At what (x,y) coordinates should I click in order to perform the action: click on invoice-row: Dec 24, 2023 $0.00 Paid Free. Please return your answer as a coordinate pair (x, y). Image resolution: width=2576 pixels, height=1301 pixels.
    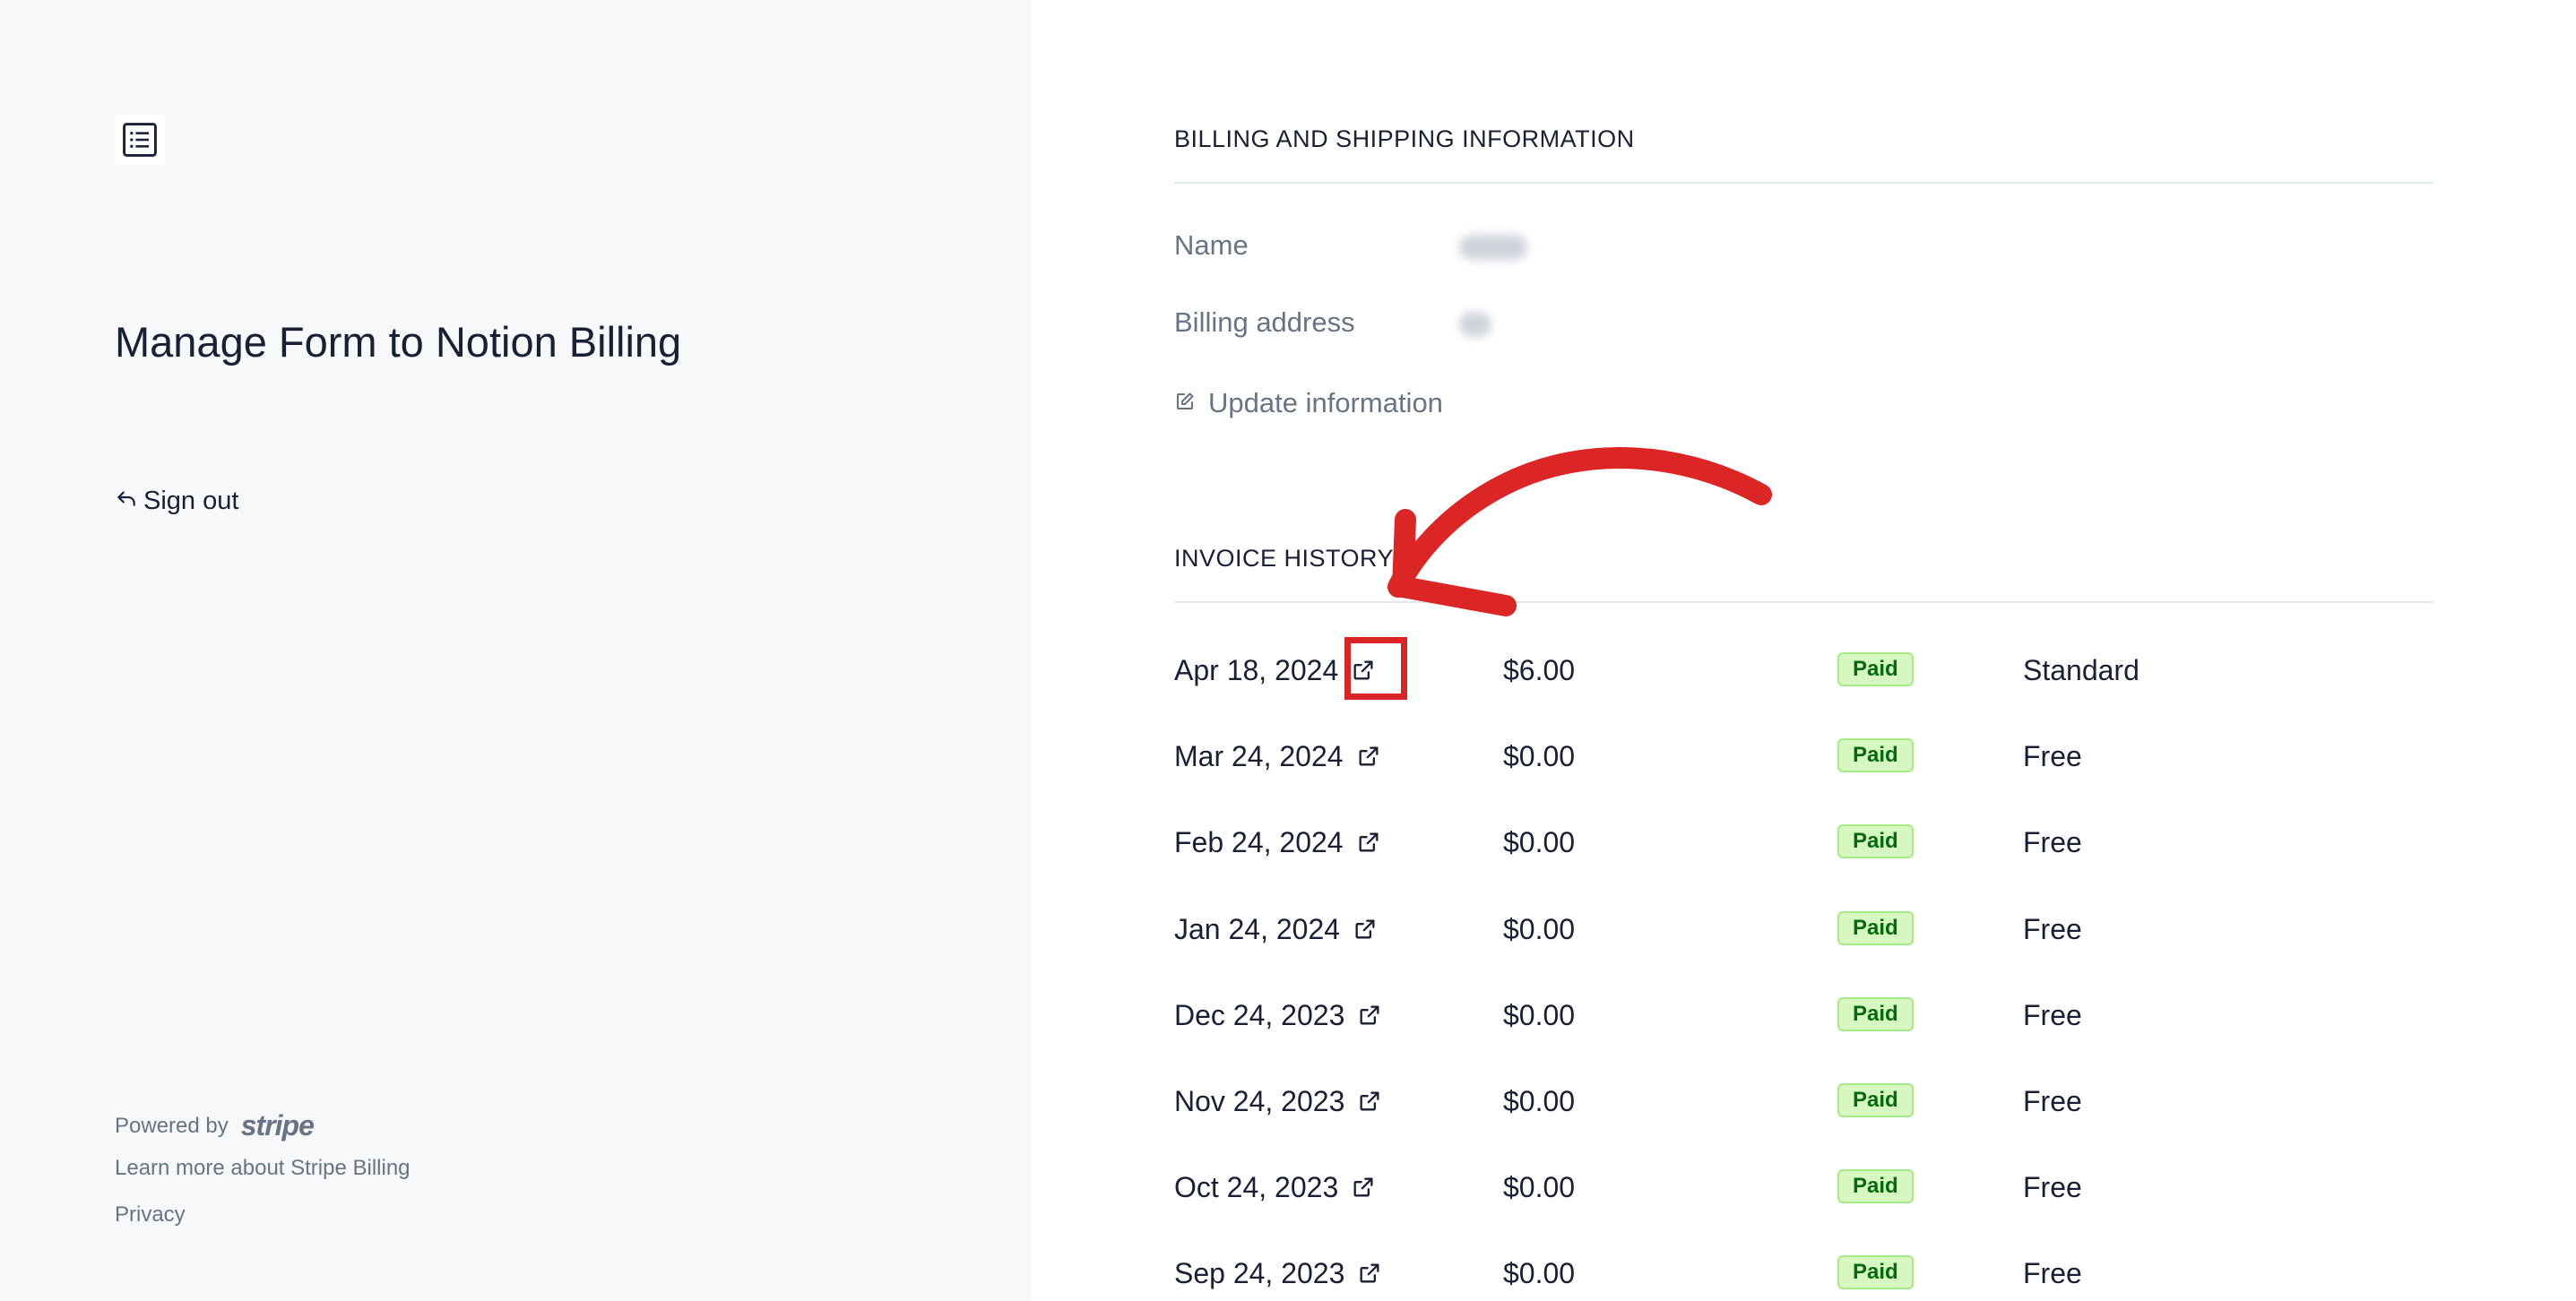
    Looking at the image, I should click on (1803, 1030).